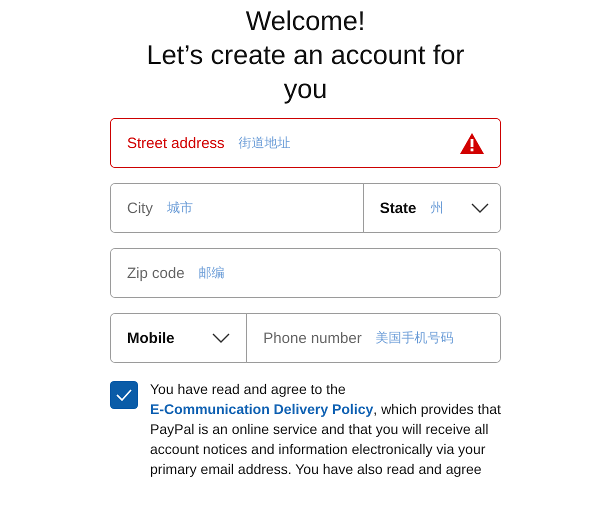 The height and width of the screenshot is (523, 611). Describe the element at coordinates (306, 72) in the screenshot. I see `page-title: Let’s create an account for you` at that location.